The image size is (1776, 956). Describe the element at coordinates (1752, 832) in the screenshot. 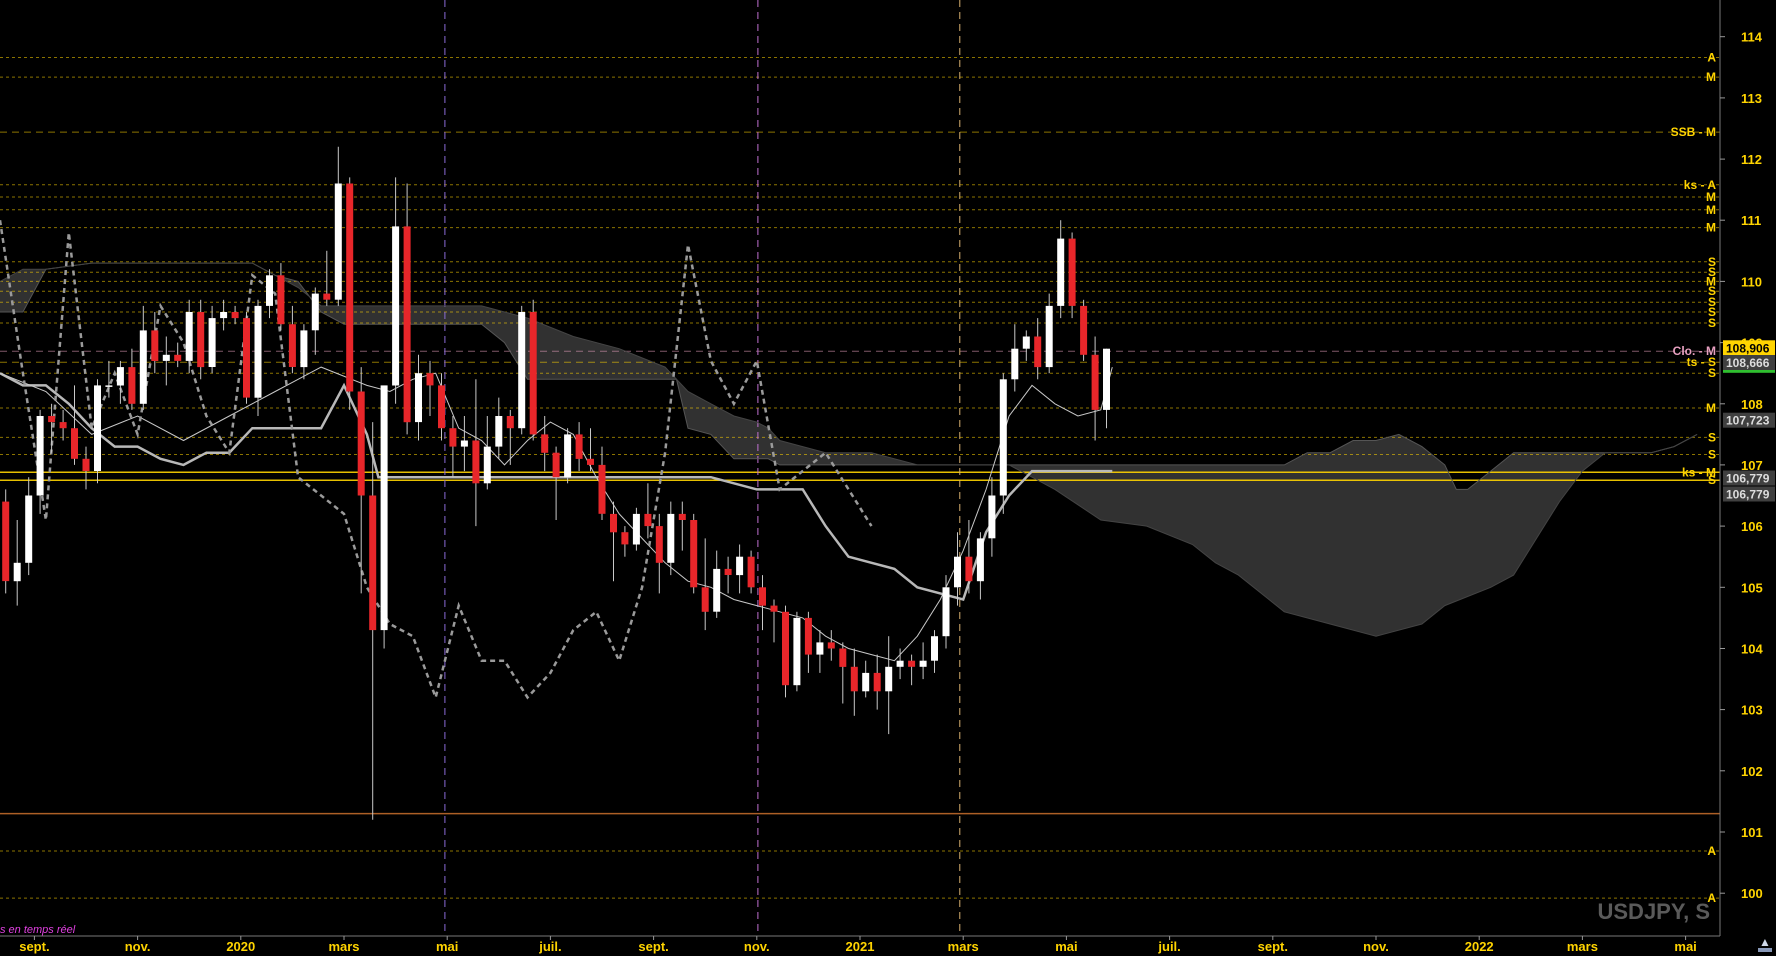

I see `y-tick-label: 101` at that location.